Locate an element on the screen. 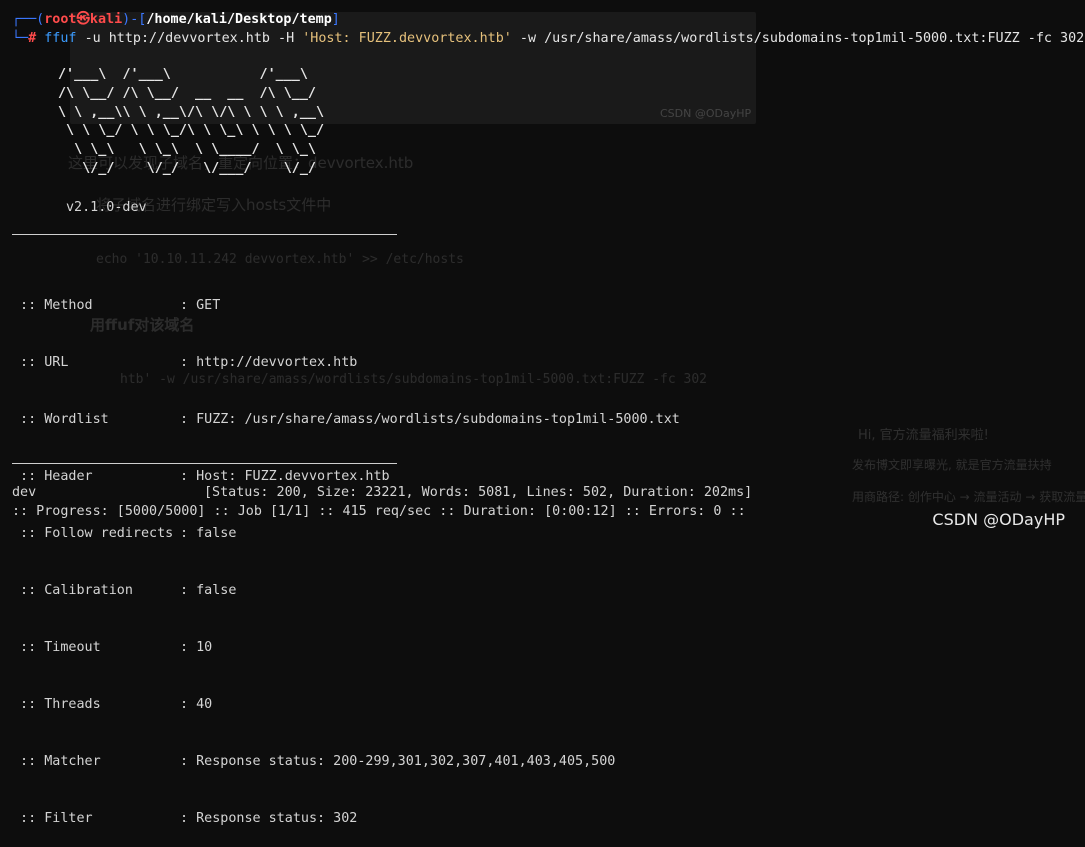  prompt-host: kali is located at coordinates (106, 19).